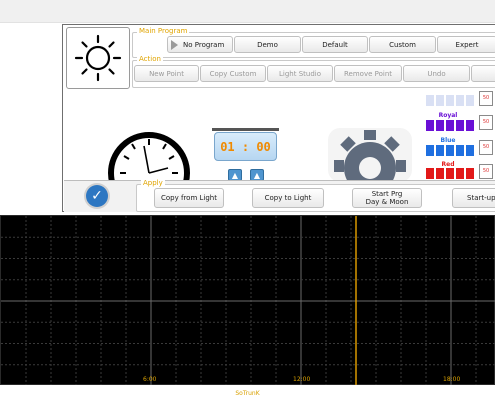  I want to click on x-tick-label: 6:00, so click(150, 379).